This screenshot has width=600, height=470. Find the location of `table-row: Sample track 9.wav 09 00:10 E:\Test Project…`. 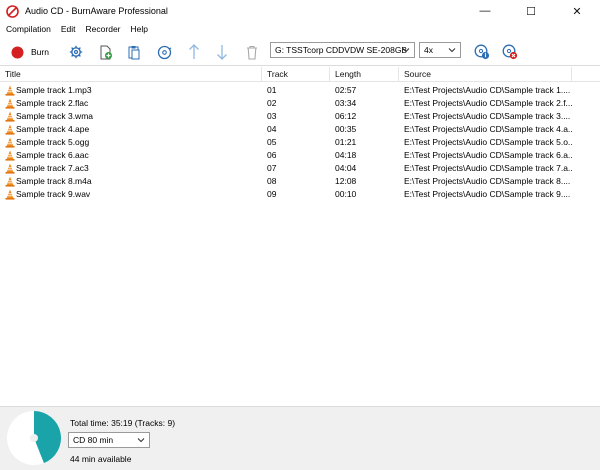

table-row: Sample track 9.wav 09 00:10 E:\Test Project… is located at coordinates (300, 194).